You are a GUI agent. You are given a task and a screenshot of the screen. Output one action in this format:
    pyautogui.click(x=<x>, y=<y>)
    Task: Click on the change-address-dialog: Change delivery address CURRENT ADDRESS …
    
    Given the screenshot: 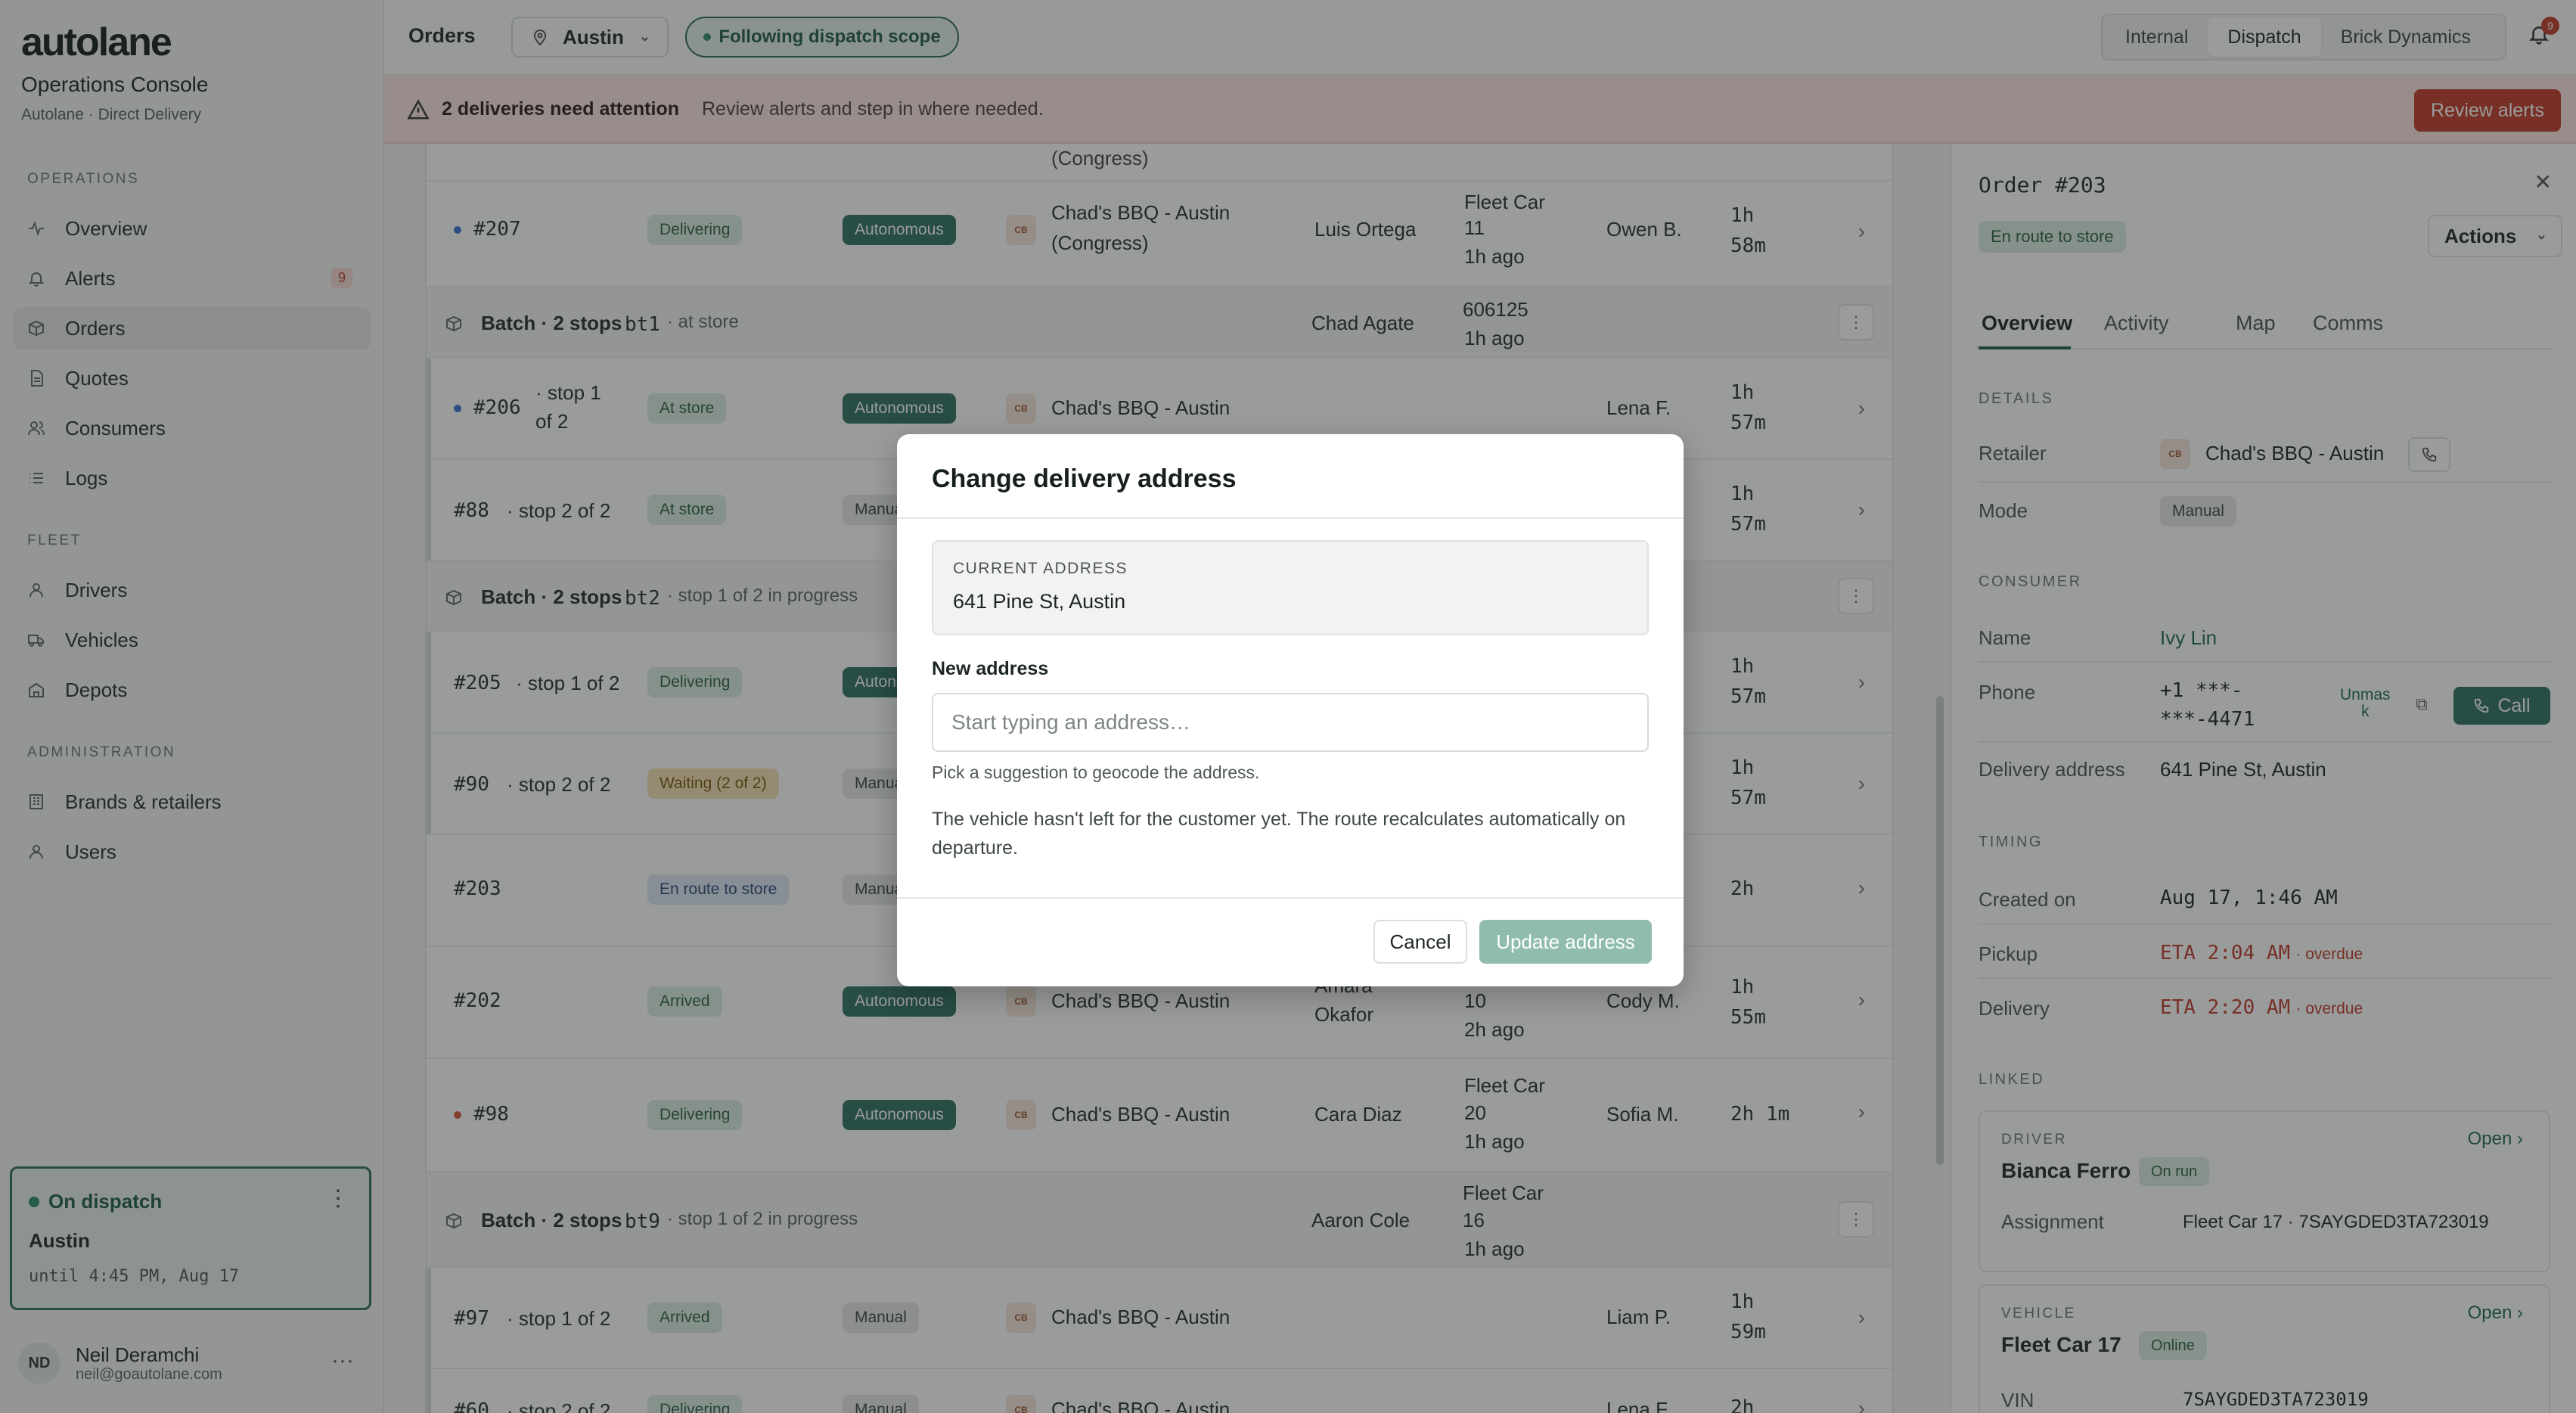 What is the action you would take?
    pyautogui.click(x=1290, y=710)
    